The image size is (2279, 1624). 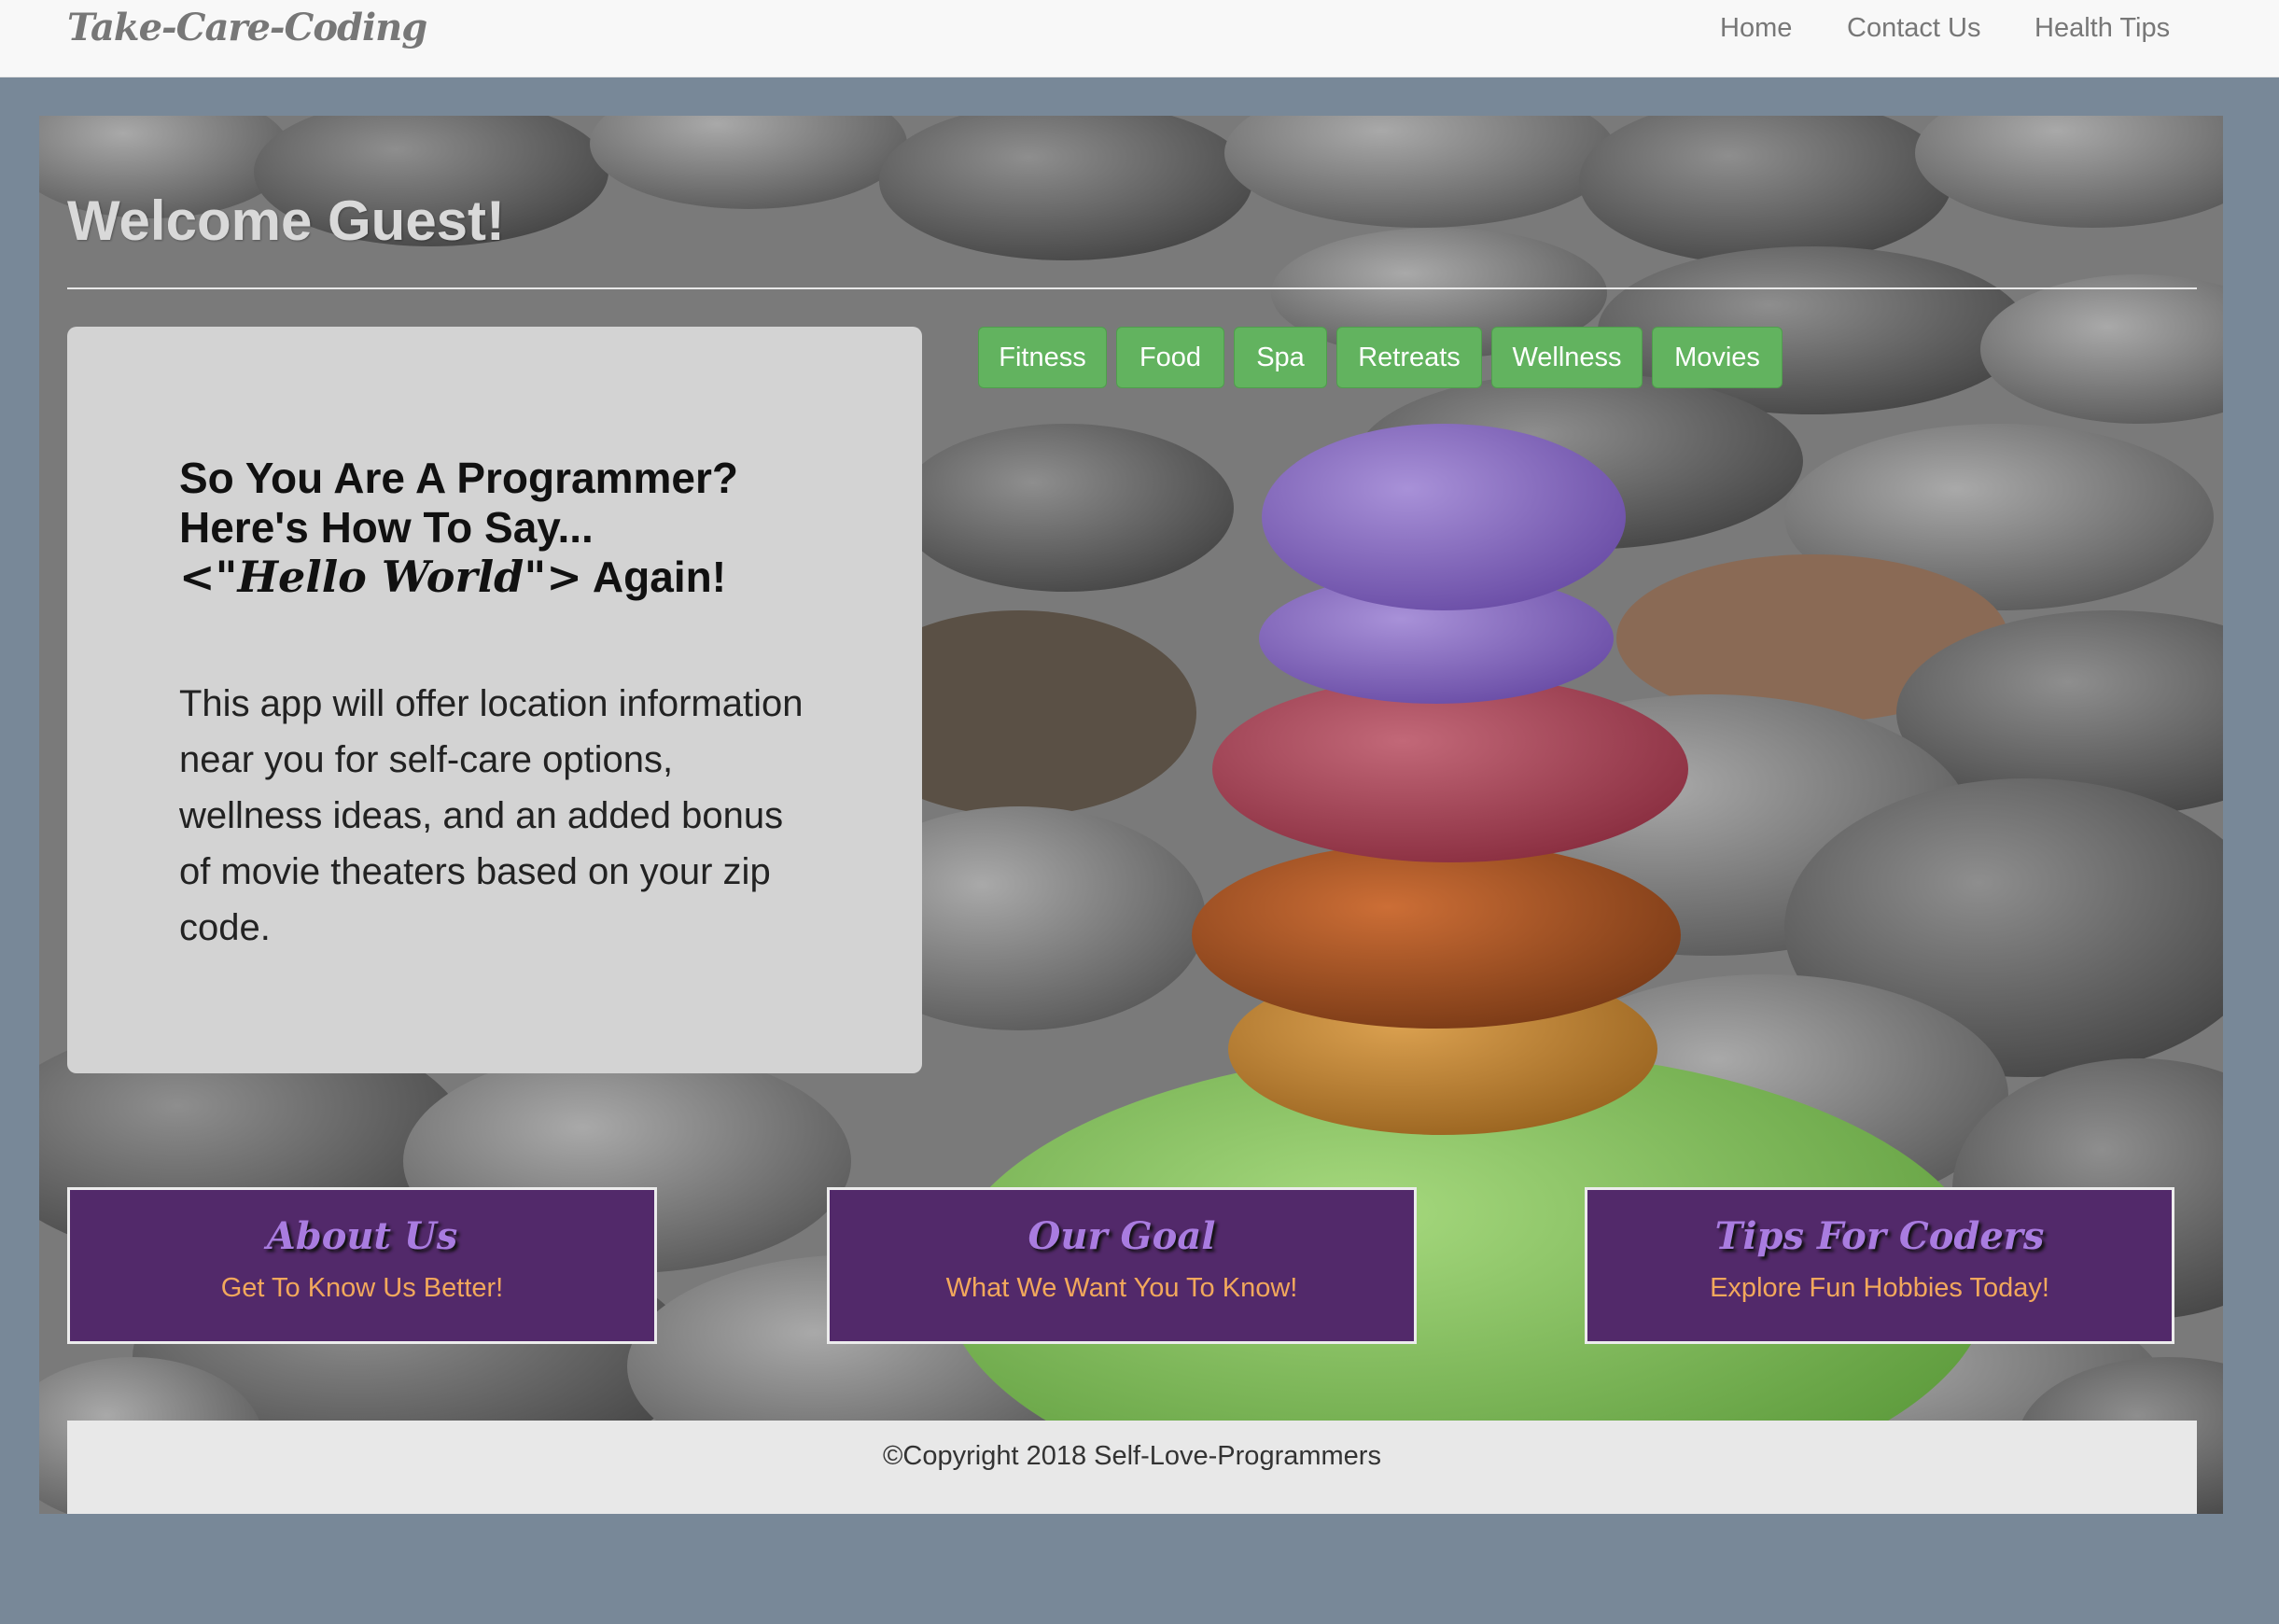 What do you see at coordinates (1132, 288) in the screenshot?
I see `divider` at bounding box center [1132, 288].